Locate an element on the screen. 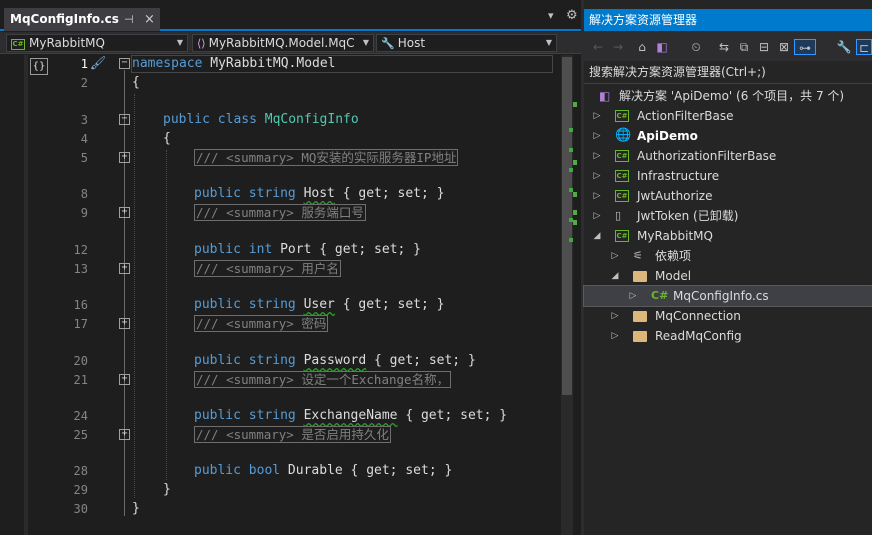 This screenshot has width=872, height=535. code-line: /// <summary> 是否启用持久化 is located at coordinates (292, 435).